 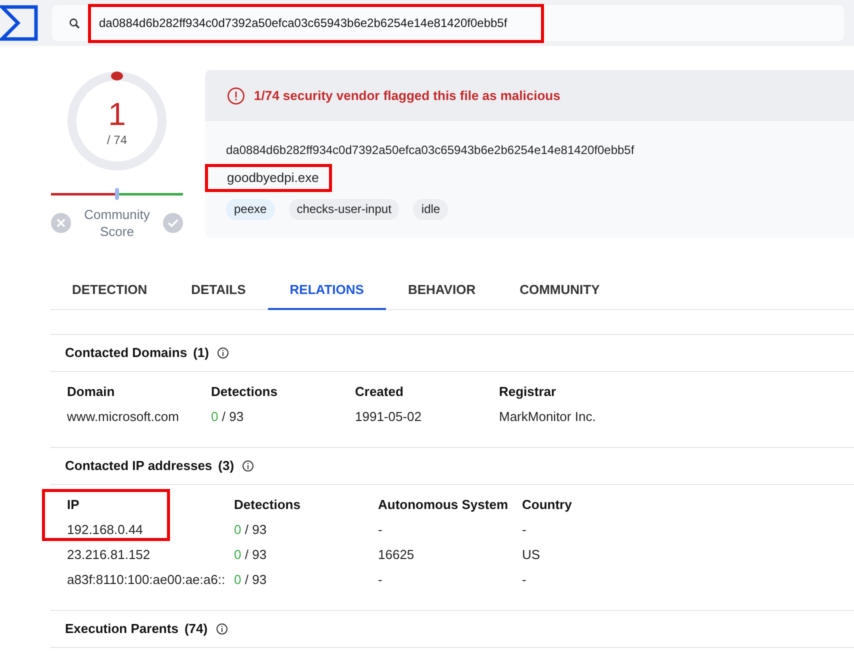 What do you see at coordinates (146, 580) in the screenshot?
I see `table-cell-text: a83f:8110:100:ae00:ae:a6::` at bounding box center [146, 580].